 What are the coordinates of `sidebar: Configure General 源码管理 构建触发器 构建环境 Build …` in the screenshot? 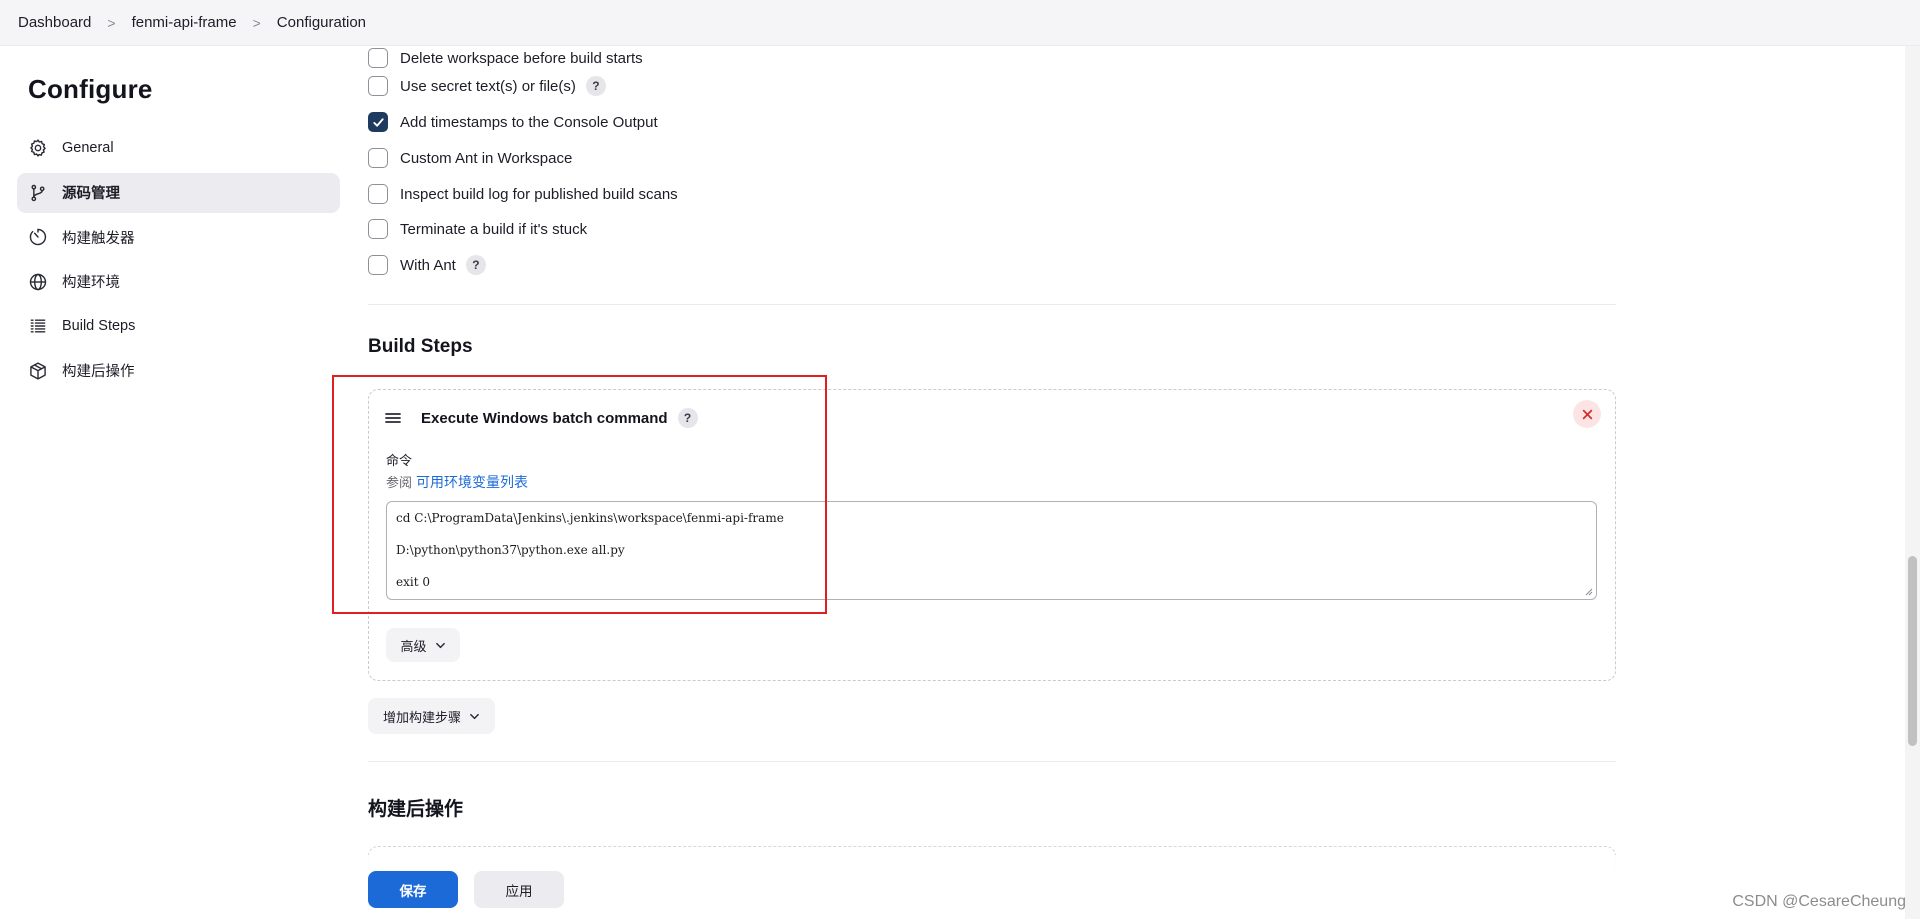 It's located at (178, 220).